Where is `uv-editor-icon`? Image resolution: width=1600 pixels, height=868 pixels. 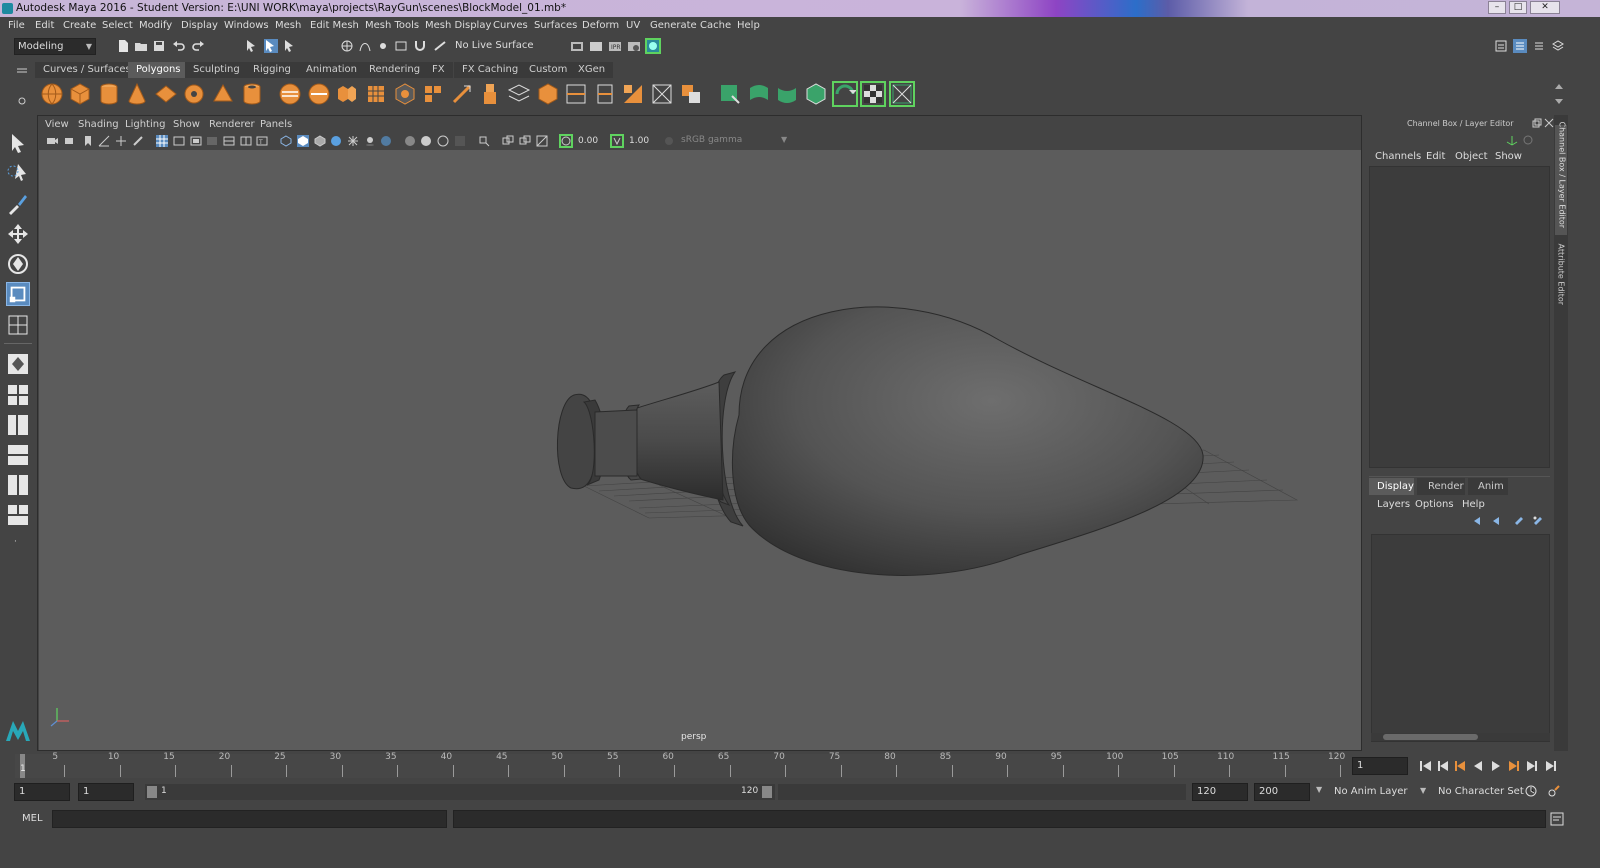 uv-editor-icon is located at coordinates (902, 94).